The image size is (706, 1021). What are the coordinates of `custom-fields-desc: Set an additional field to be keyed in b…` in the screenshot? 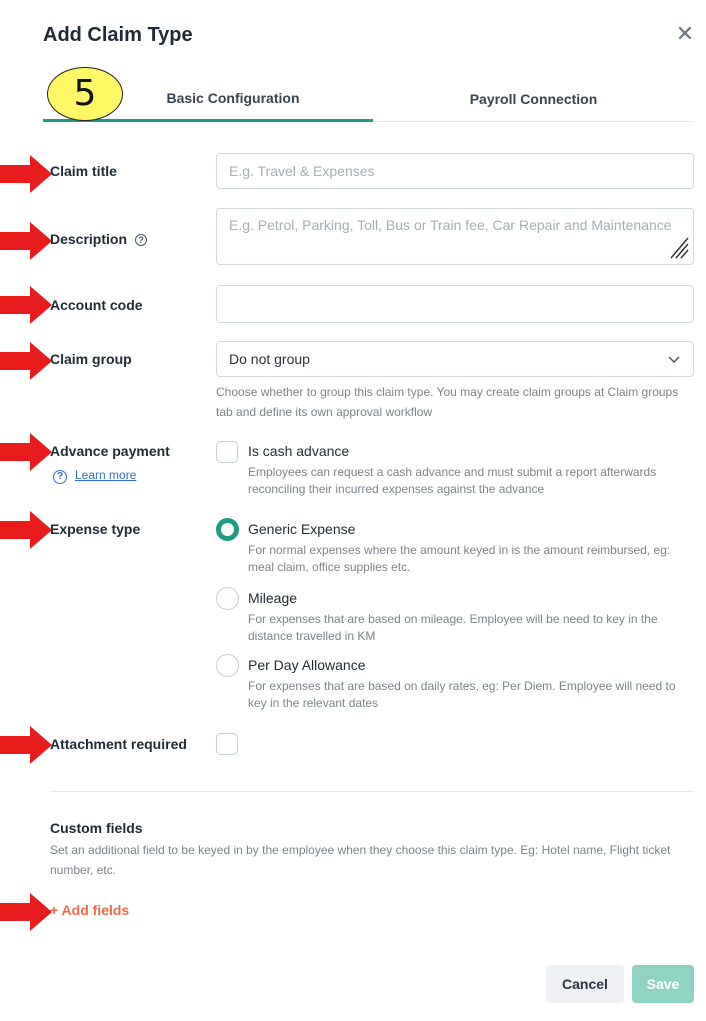 It's located at (360, 860).